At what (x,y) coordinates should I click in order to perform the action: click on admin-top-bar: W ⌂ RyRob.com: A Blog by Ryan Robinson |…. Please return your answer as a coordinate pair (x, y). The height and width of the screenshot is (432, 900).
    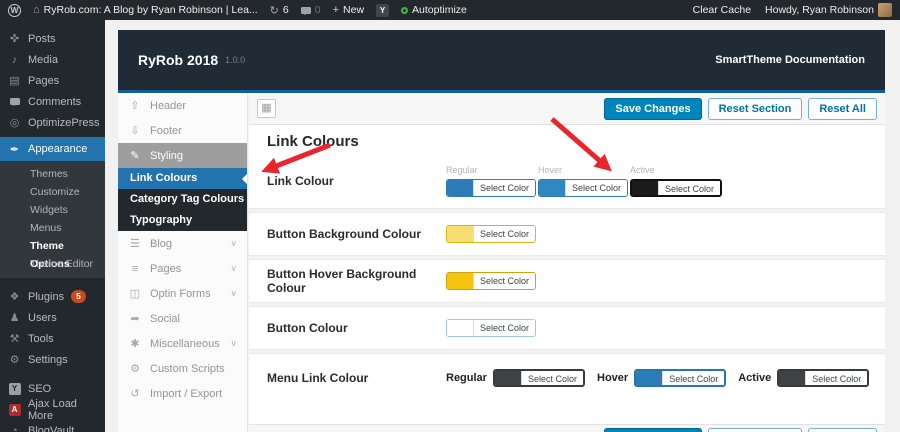
    Looking at the image, I should click on (450, 10).